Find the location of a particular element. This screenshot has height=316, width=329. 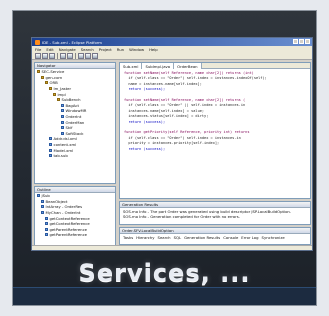

menu-help: Help is located at coordinates (153, 49).